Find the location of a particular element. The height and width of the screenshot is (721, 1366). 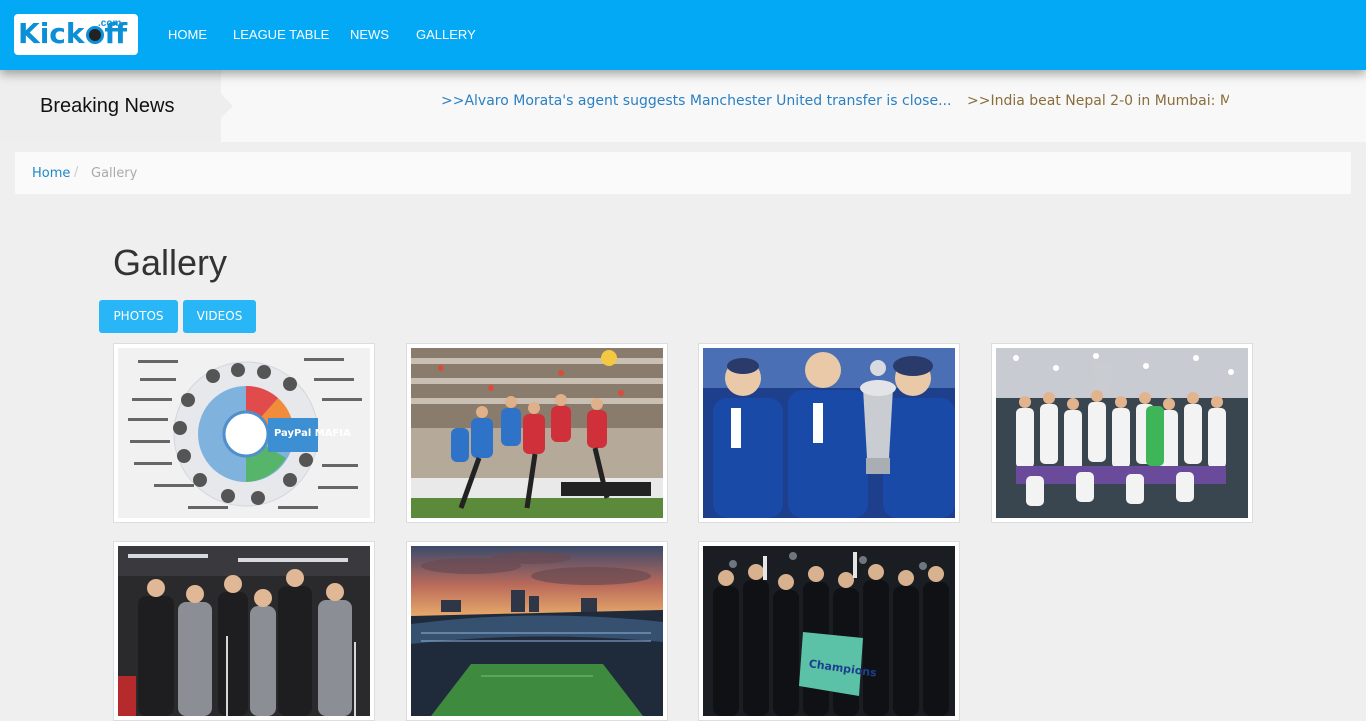

players-tunnel-image is located at coordinates (244, 631).